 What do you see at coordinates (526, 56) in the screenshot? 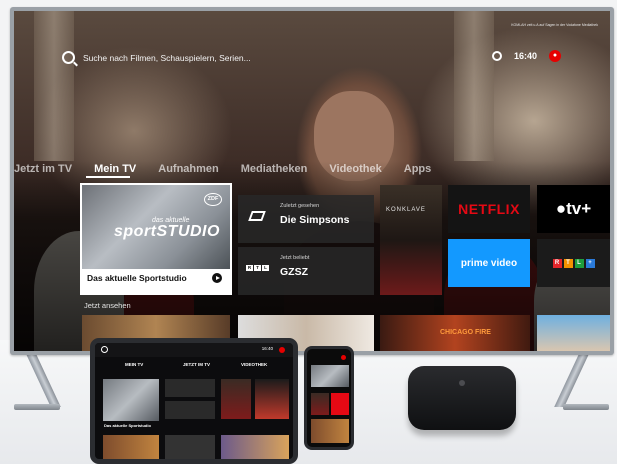
I see `clock: 16:40` at bounding box center [526, 56].